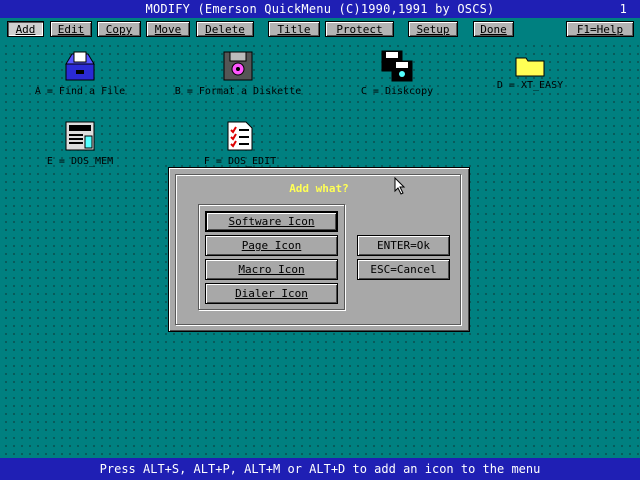 This screenshot has height=480, width=640. Describe the element at coordinates (397, 66) in the screenshot. I see `diskcopy-icon` at that location.